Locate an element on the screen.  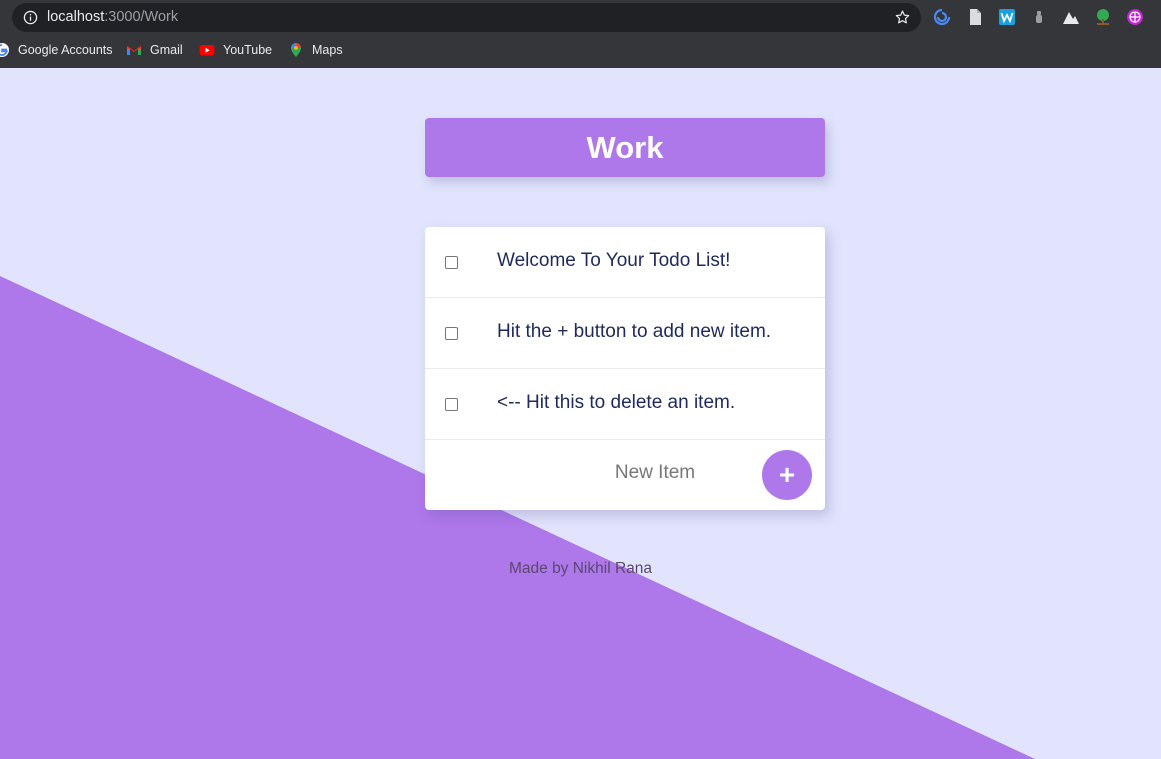
w-extension-icon is located at coordinates (1007, 17).